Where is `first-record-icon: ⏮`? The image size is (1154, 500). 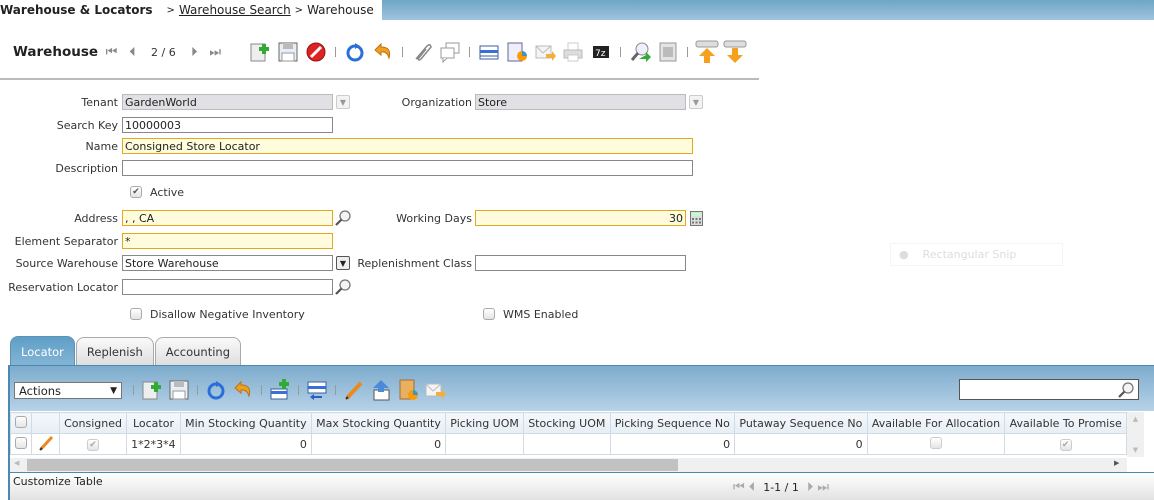 first-record-icon: ⏮ is located at coordinates (111, 52).